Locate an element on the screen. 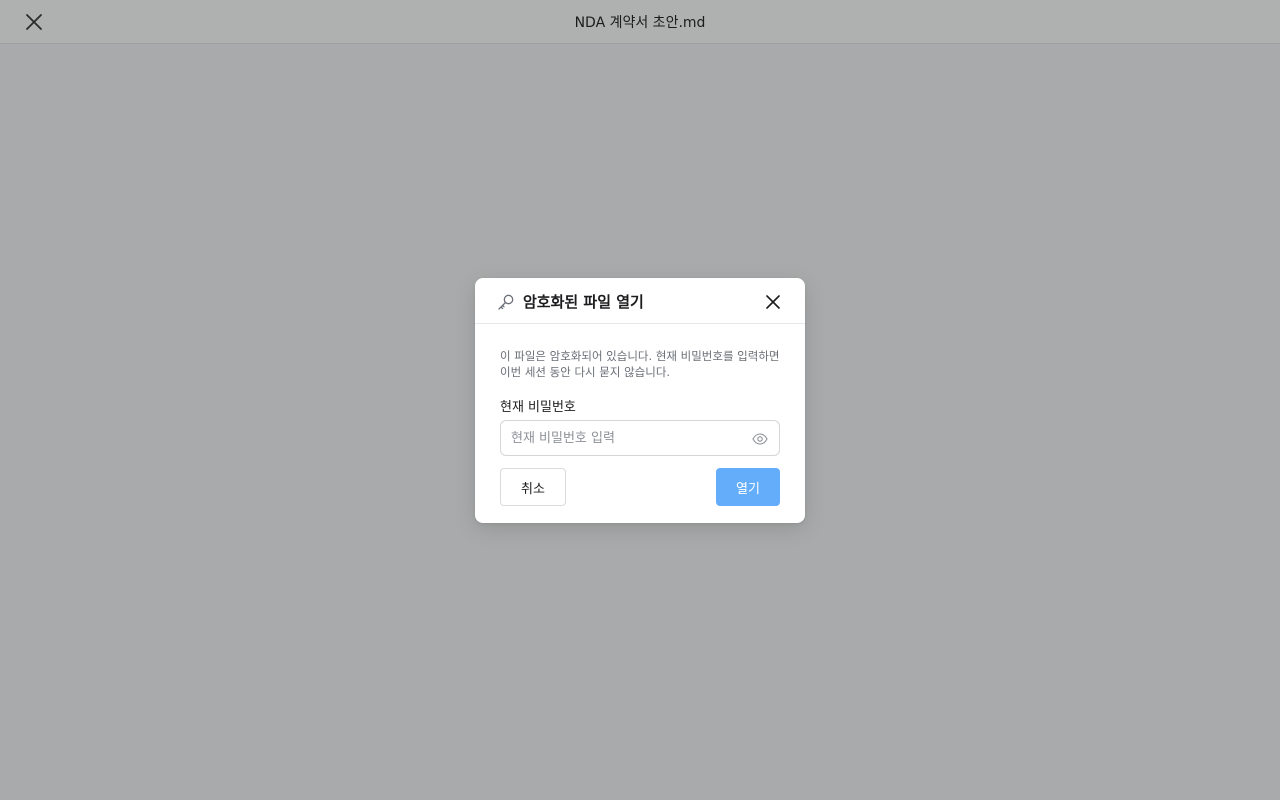 The width and height of the screenshot is (1280, 800). close-icon is located at coordinates (773, 302).